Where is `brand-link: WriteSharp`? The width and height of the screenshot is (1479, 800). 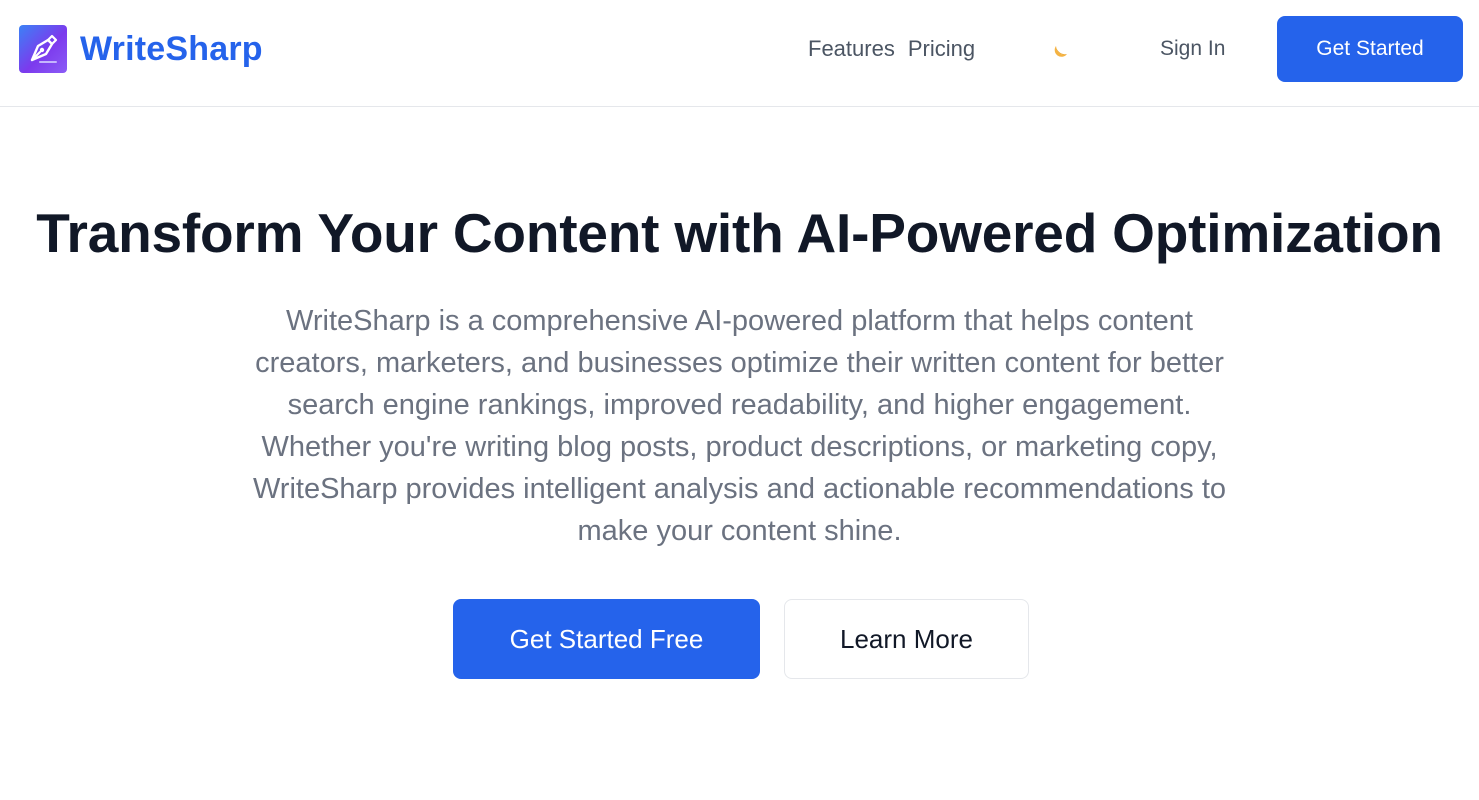 brand-link: WriteSharp is located at coordinates (141, 49).